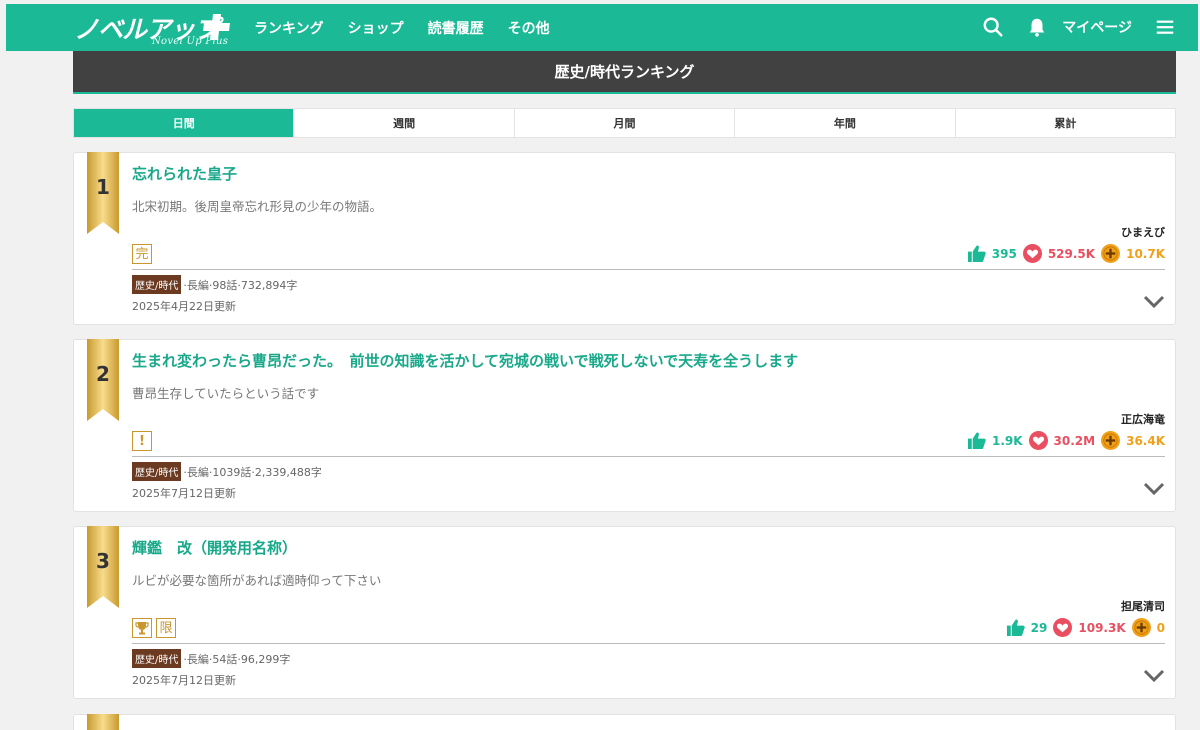 Image resolution: width=1200 pixels, height=730 pixels. I want to click on nav-other: その他, so click(529, 28).